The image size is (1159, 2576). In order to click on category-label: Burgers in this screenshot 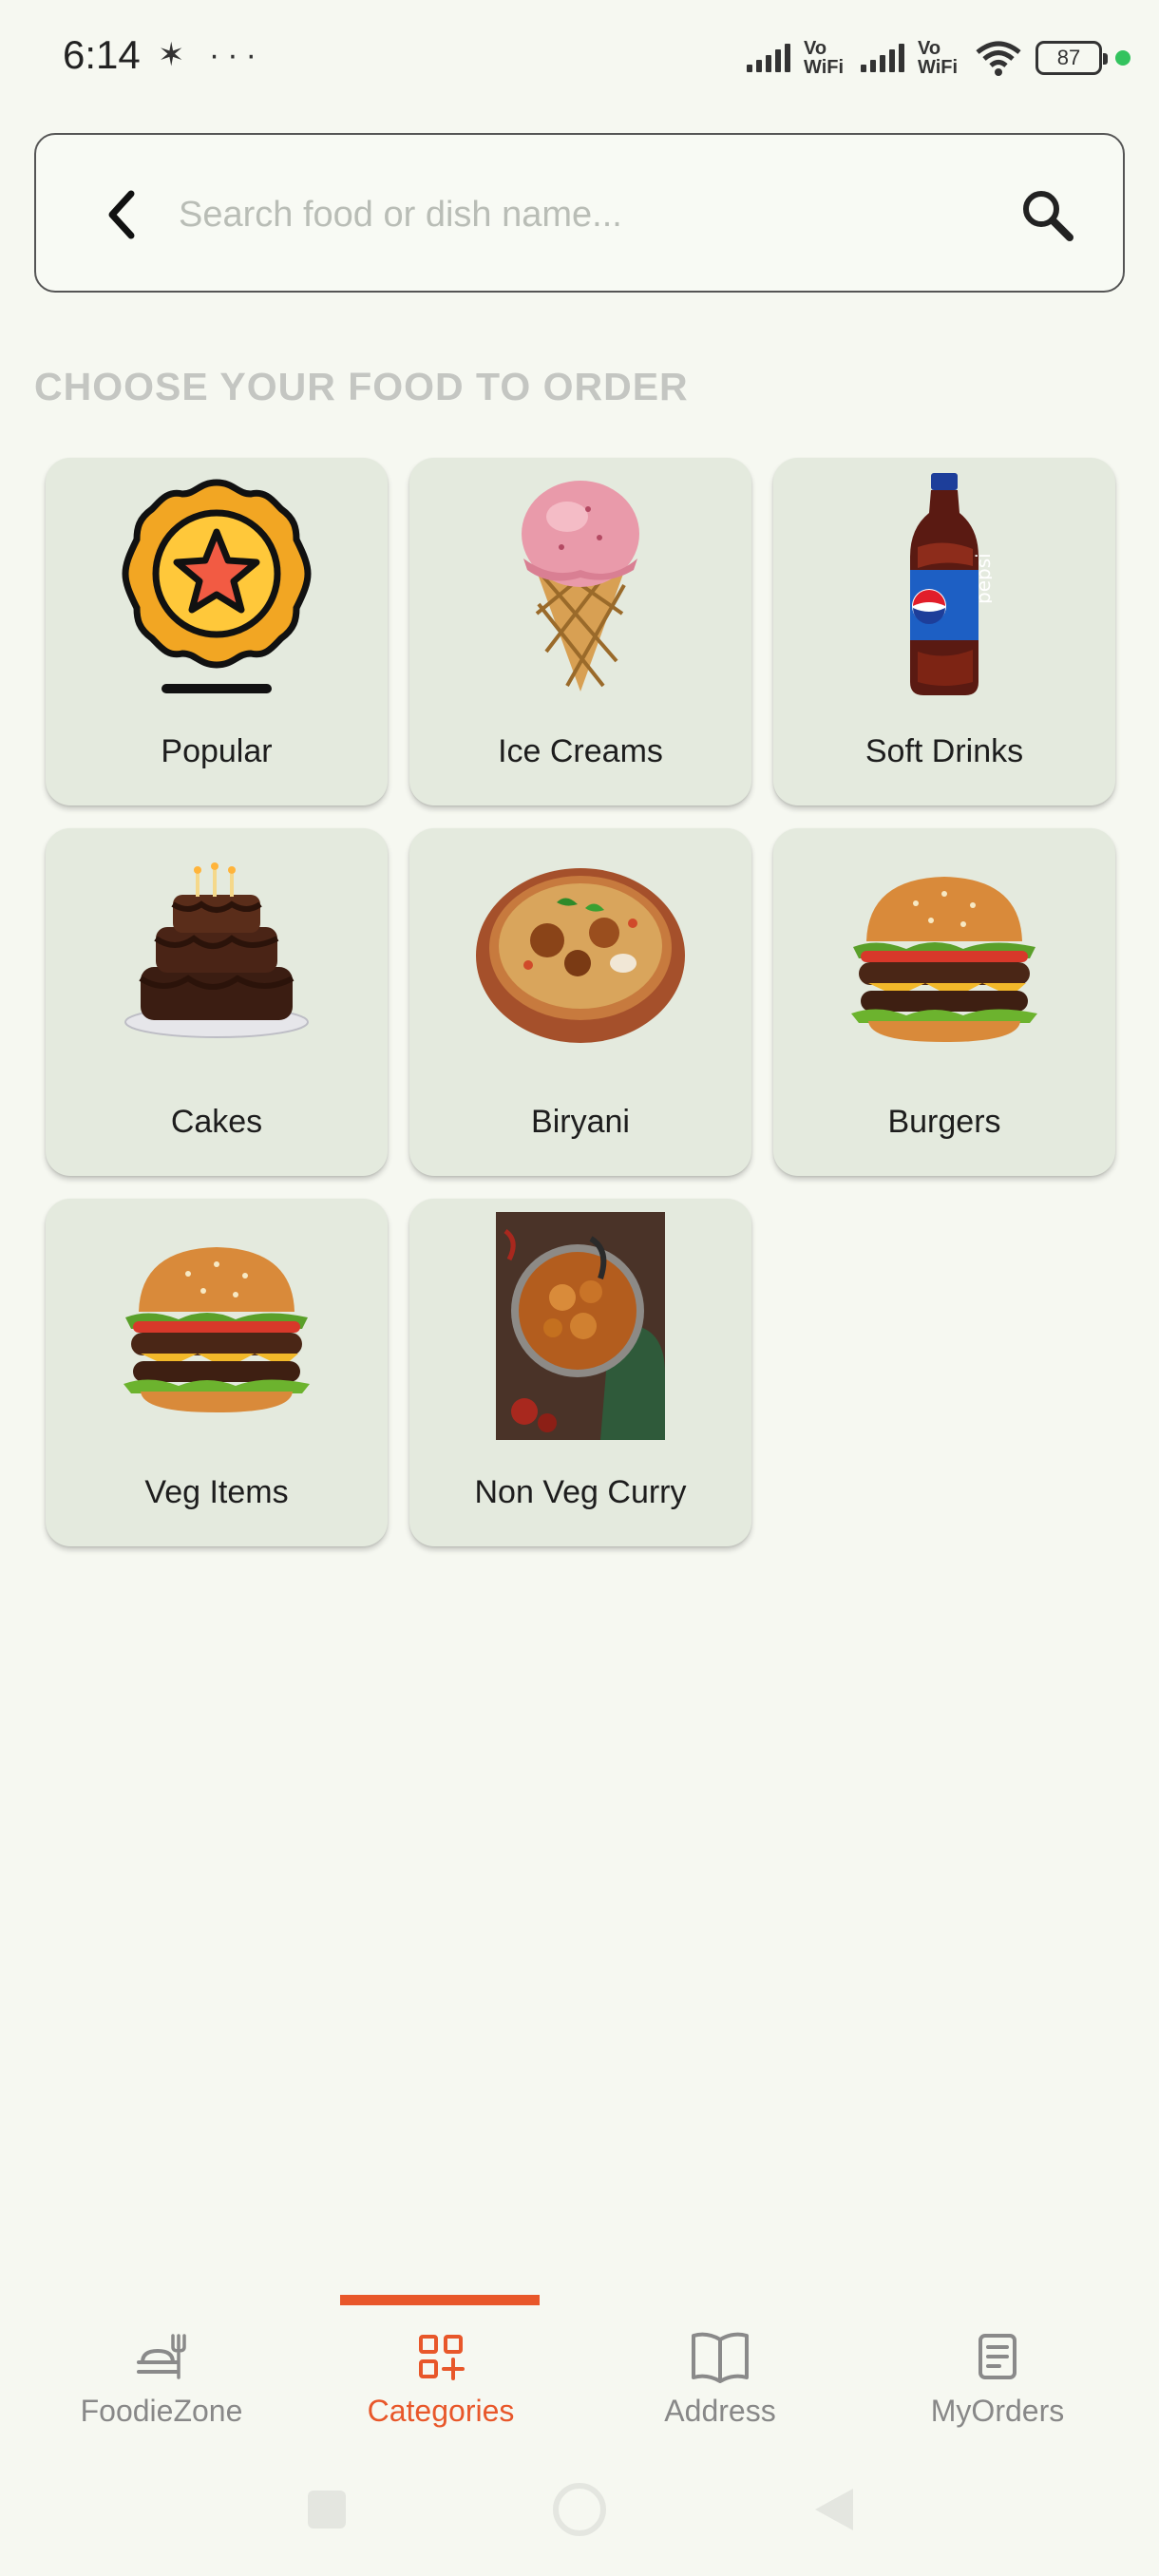, I will do `click(944, 1122)`.